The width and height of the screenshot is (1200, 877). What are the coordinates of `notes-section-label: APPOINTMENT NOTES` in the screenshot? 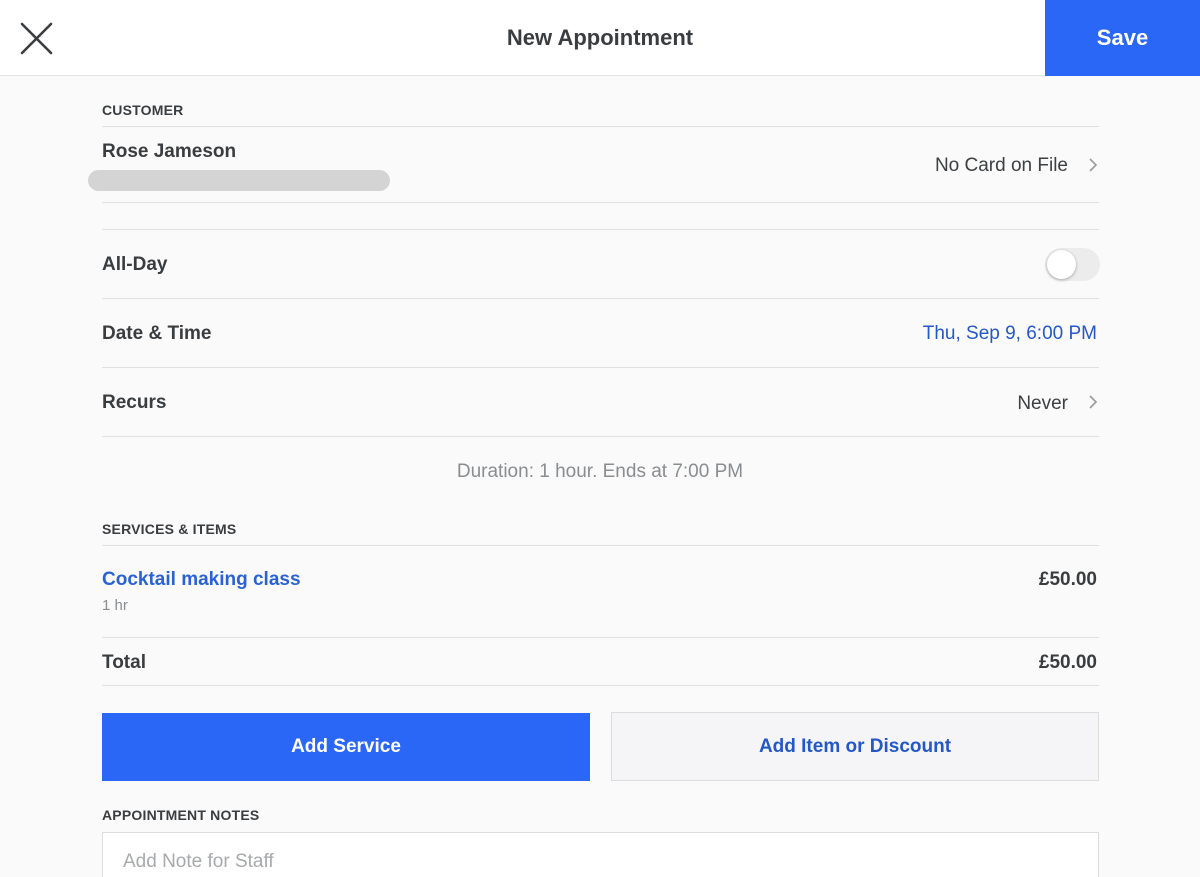 It's located at (181, 815).